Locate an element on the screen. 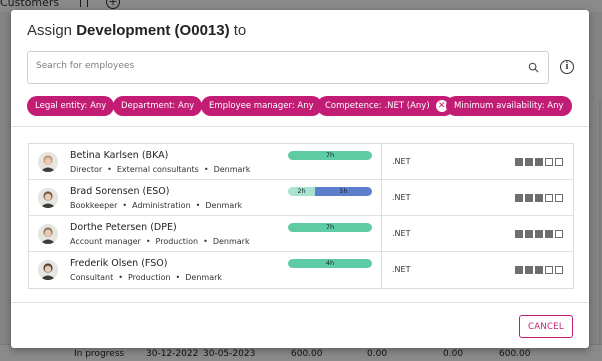  employee-meta: Director • External consultants • Denmark is located at coordinates (160, 169).